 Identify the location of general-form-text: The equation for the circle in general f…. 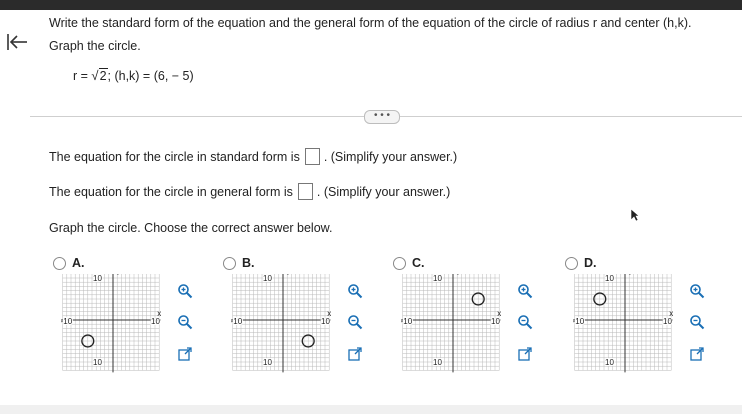
(171, 191).